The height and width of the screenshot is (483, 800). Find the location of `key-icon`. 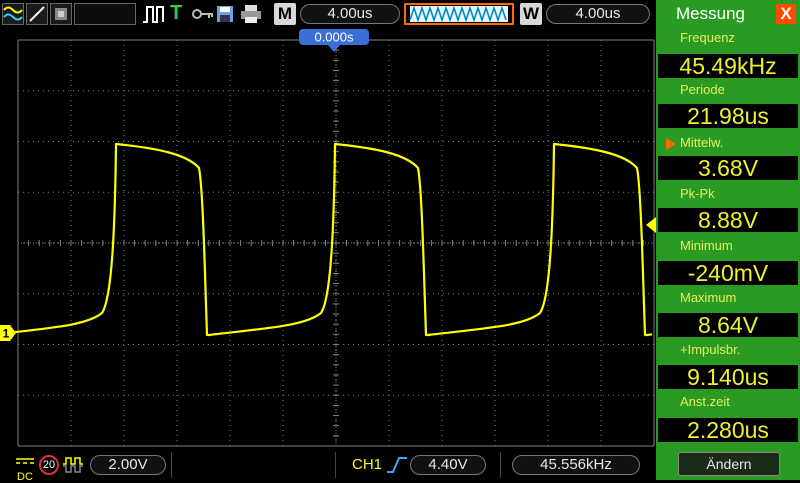

key-icon is located at coordinates (203, 14).